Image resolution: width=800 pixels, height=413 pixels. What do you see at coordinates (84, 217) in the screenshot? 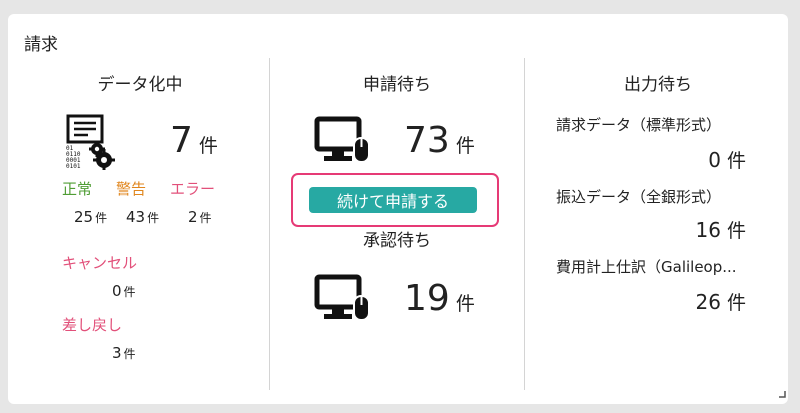
I see `status-ok-count-value: 25` at bounding box center [84, 217].